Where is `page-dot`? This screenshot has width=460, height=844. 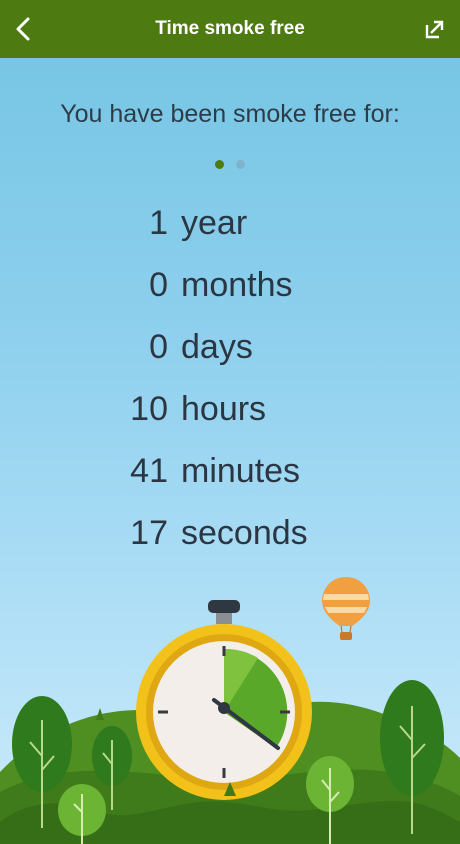
page-dot is located at coordinates (240, 164).